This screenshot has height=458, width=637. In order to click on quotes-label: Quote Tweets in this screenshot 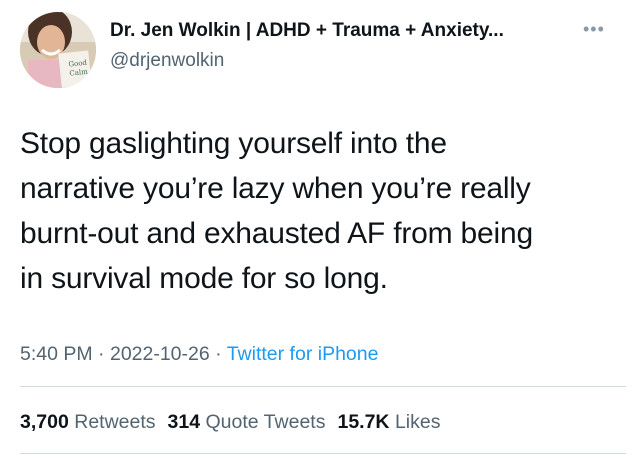, I will do `click(265, 422)`.